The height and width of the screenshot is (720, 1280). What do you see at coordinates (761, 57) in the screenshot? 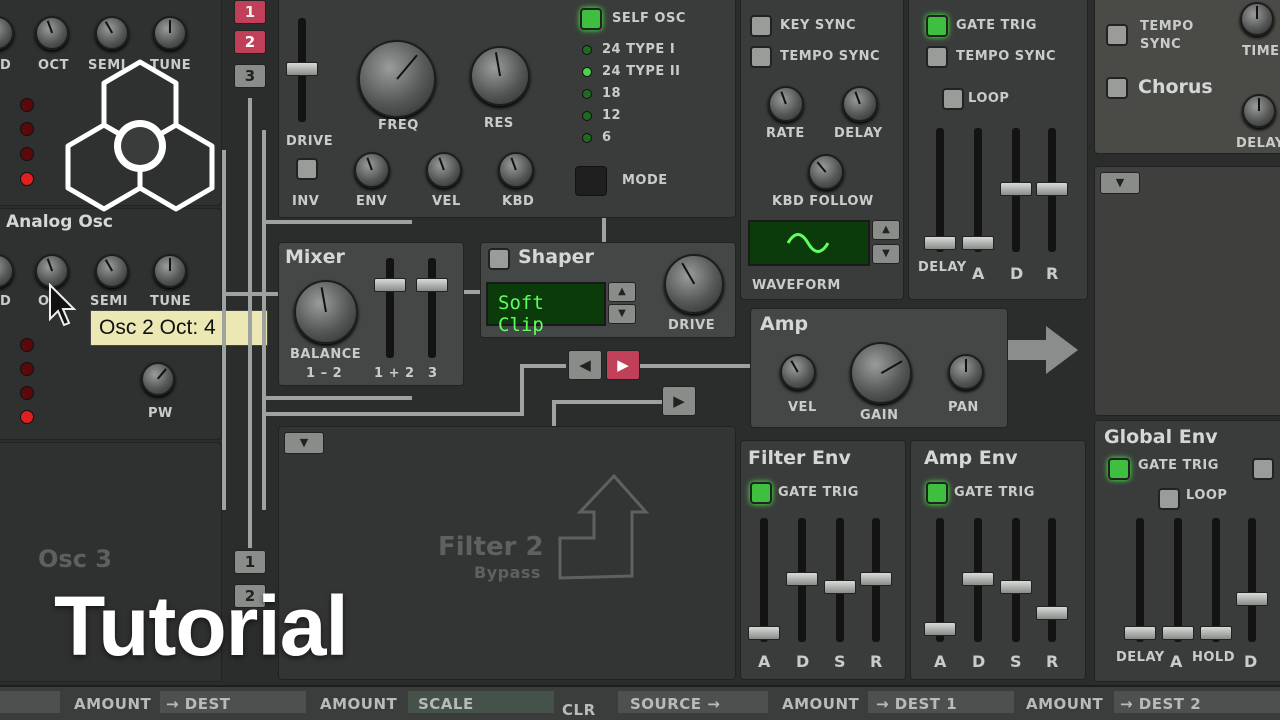
I see `lfo-tempo-sync-button` at bounding box center [761, 57].